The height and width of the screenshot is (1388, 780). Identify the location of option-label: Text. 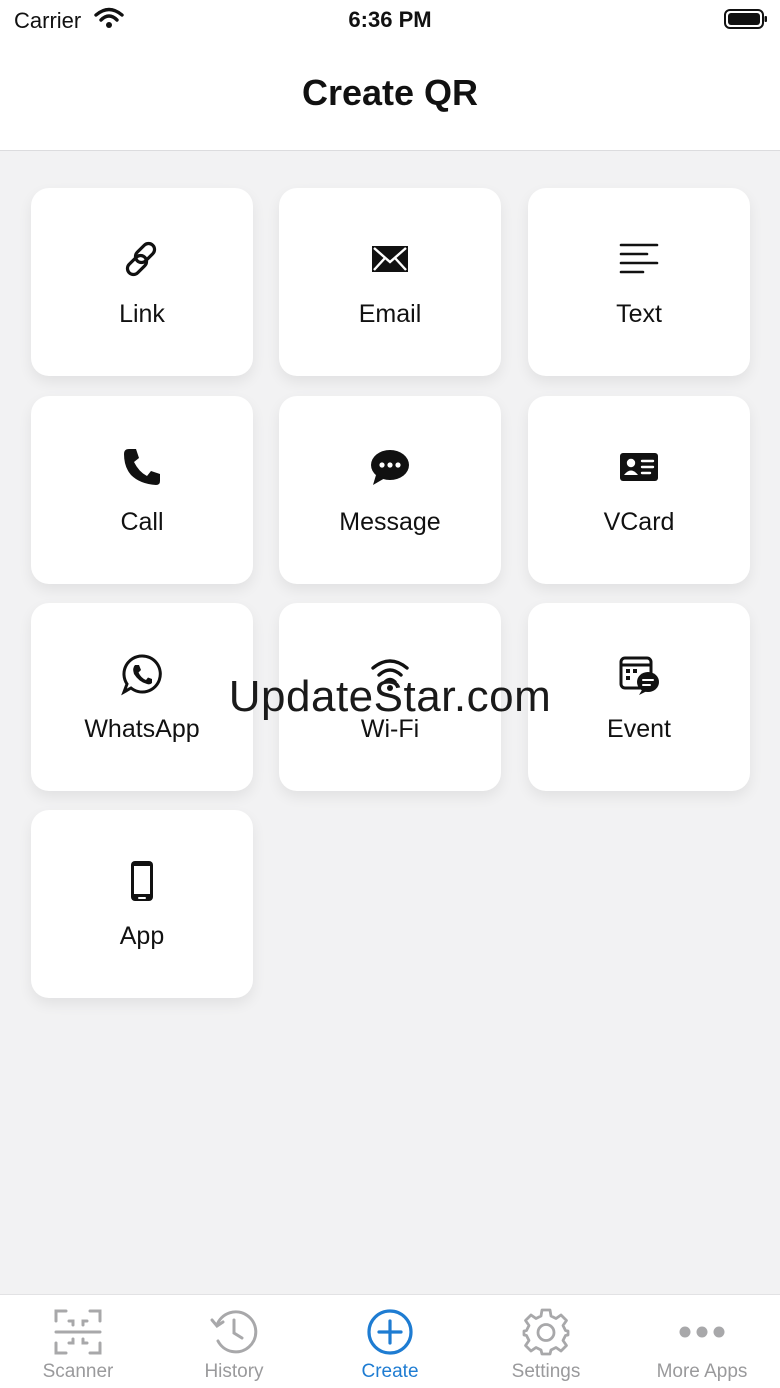
(639, 314).